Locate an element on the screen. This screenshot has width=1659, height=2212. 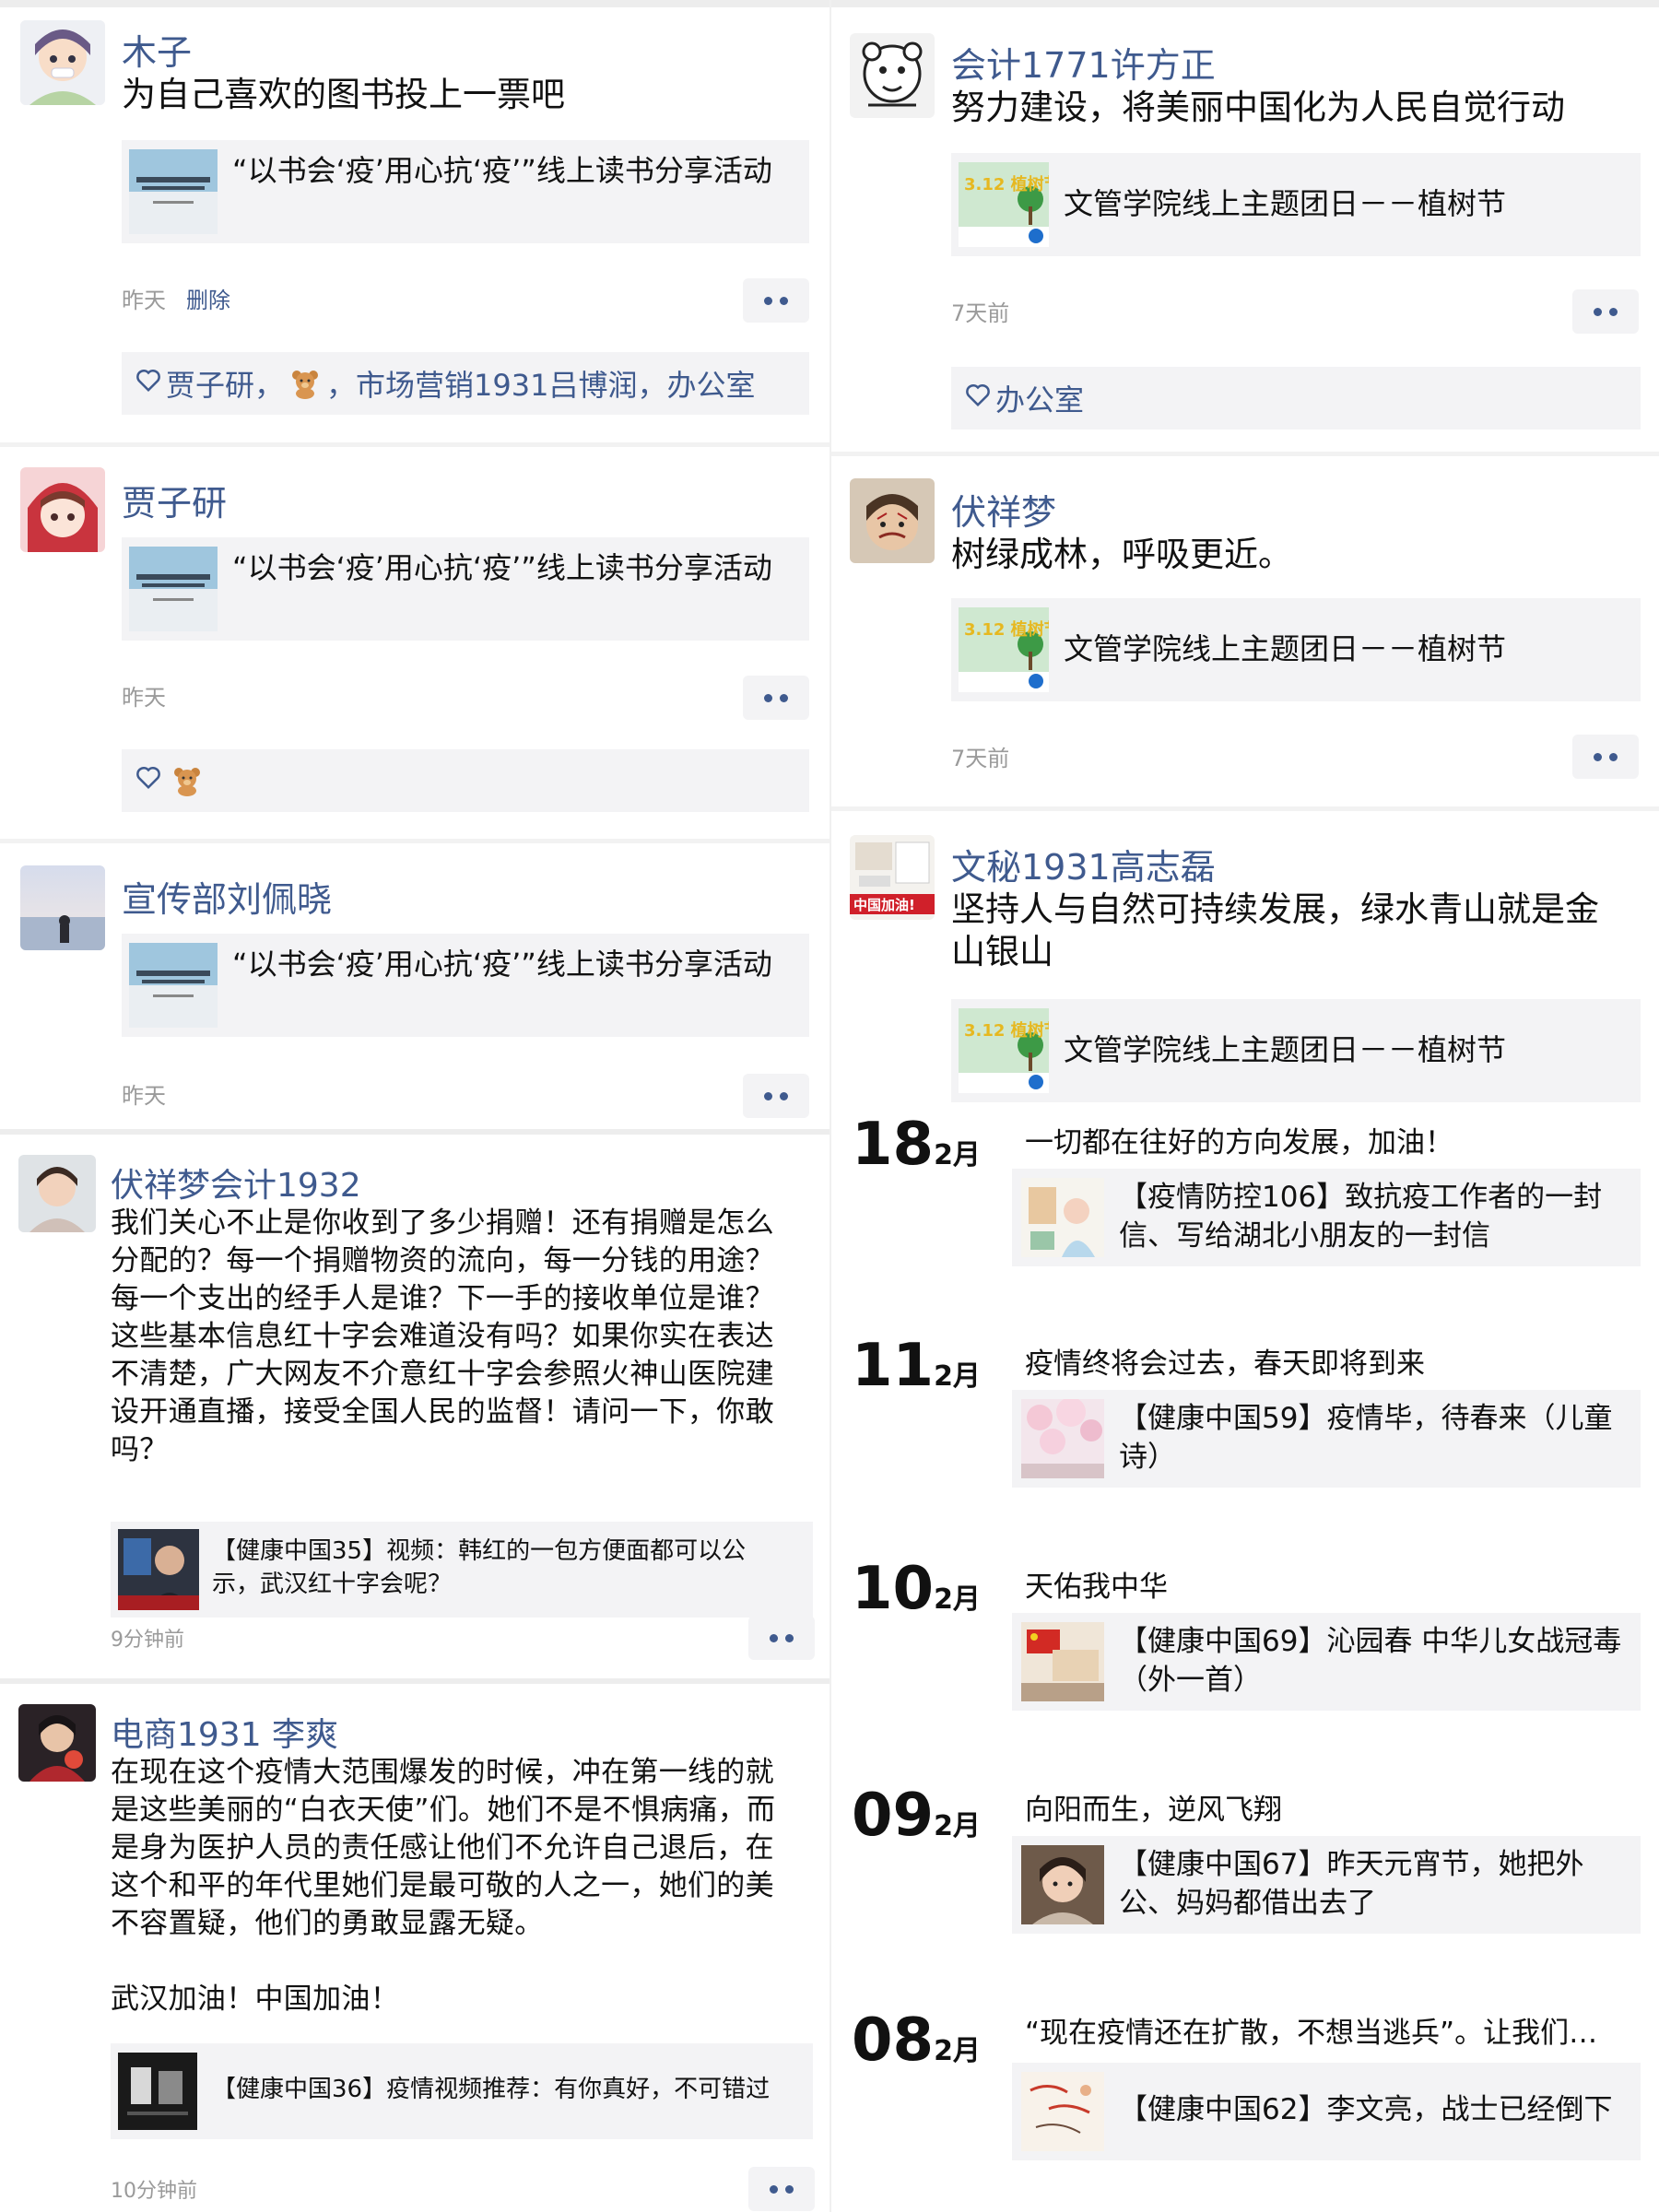
shared-article-card: 【健康中国62】李文亮，战士已经倒下 is located at coordinates (1326, 2111).